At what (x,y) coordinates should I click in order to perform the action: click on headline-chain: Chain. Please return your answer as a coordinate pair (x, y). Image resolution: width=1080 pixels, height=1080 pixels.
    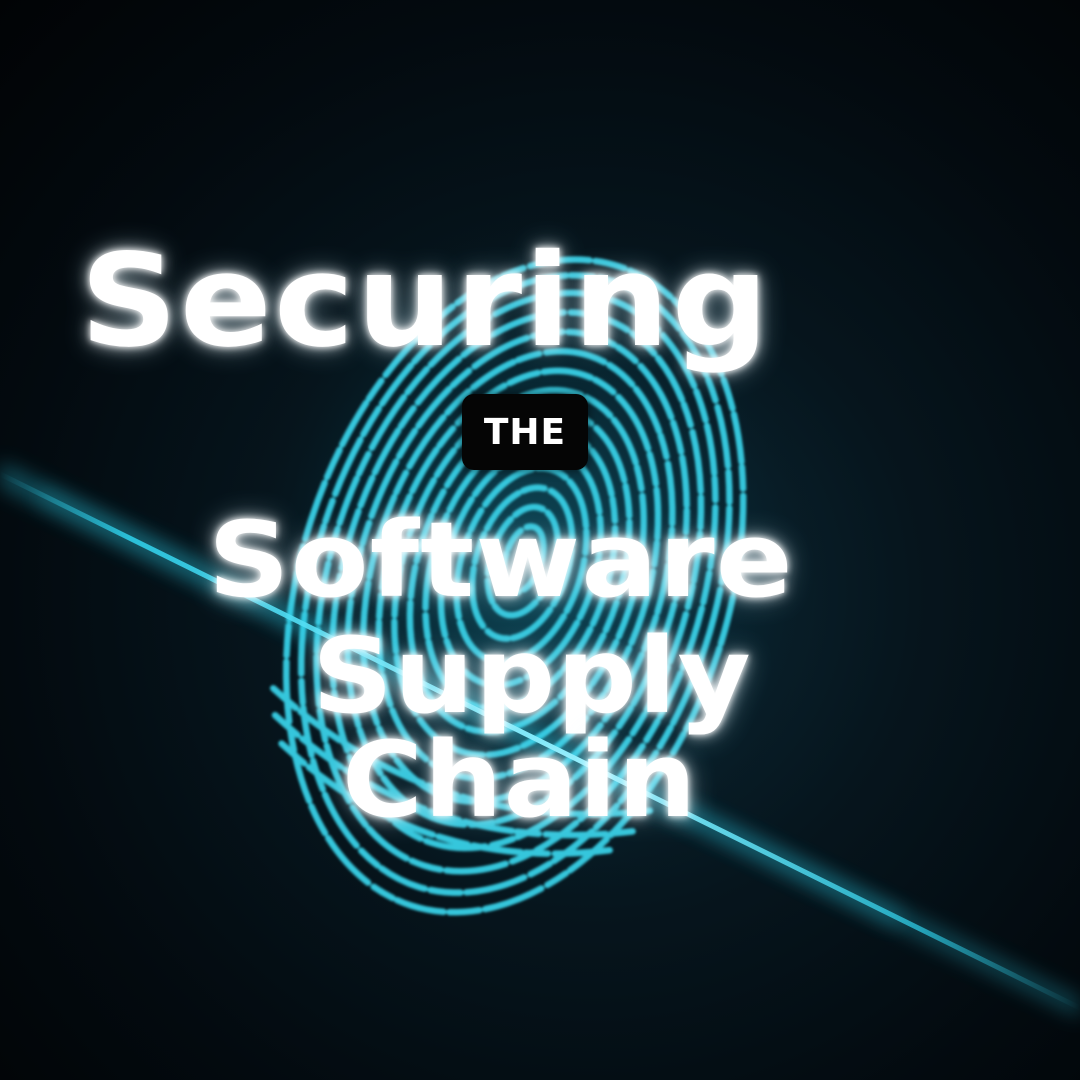
    Looking at the image, I should click on (520, 780).